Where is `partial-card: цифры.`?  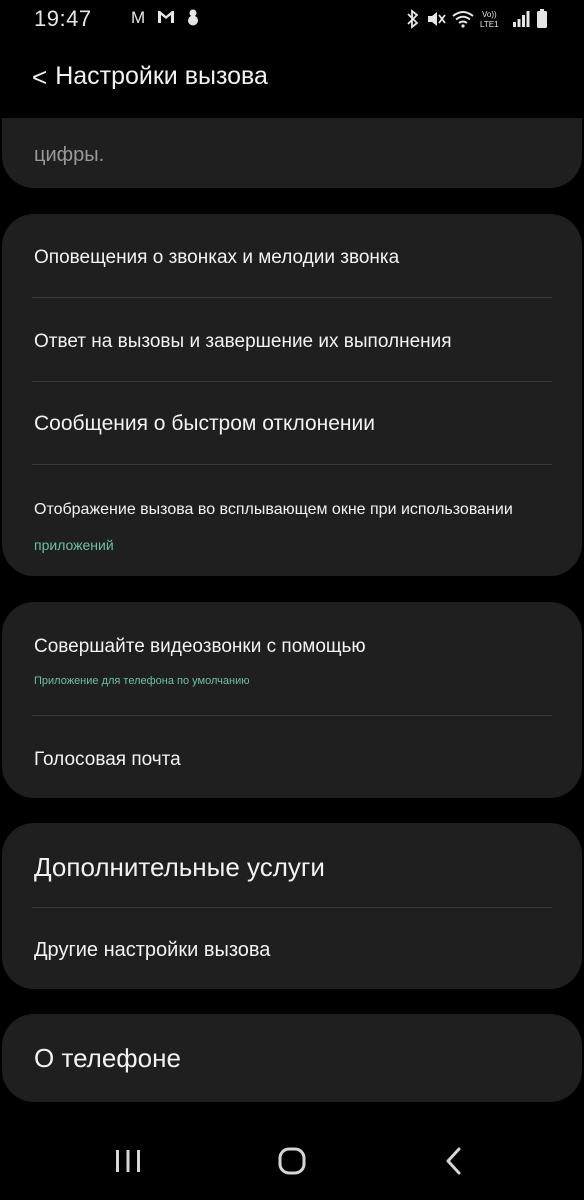 partial-card: цифры. is located at coordinates (292, 153).